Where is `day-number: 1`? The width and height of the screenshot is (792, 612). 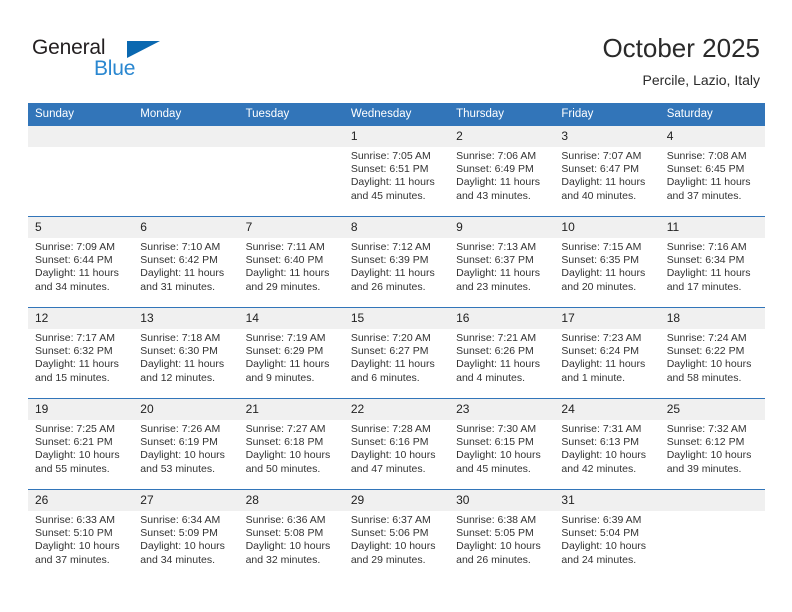 day-number: 1 is located at coordinates (396, 136).